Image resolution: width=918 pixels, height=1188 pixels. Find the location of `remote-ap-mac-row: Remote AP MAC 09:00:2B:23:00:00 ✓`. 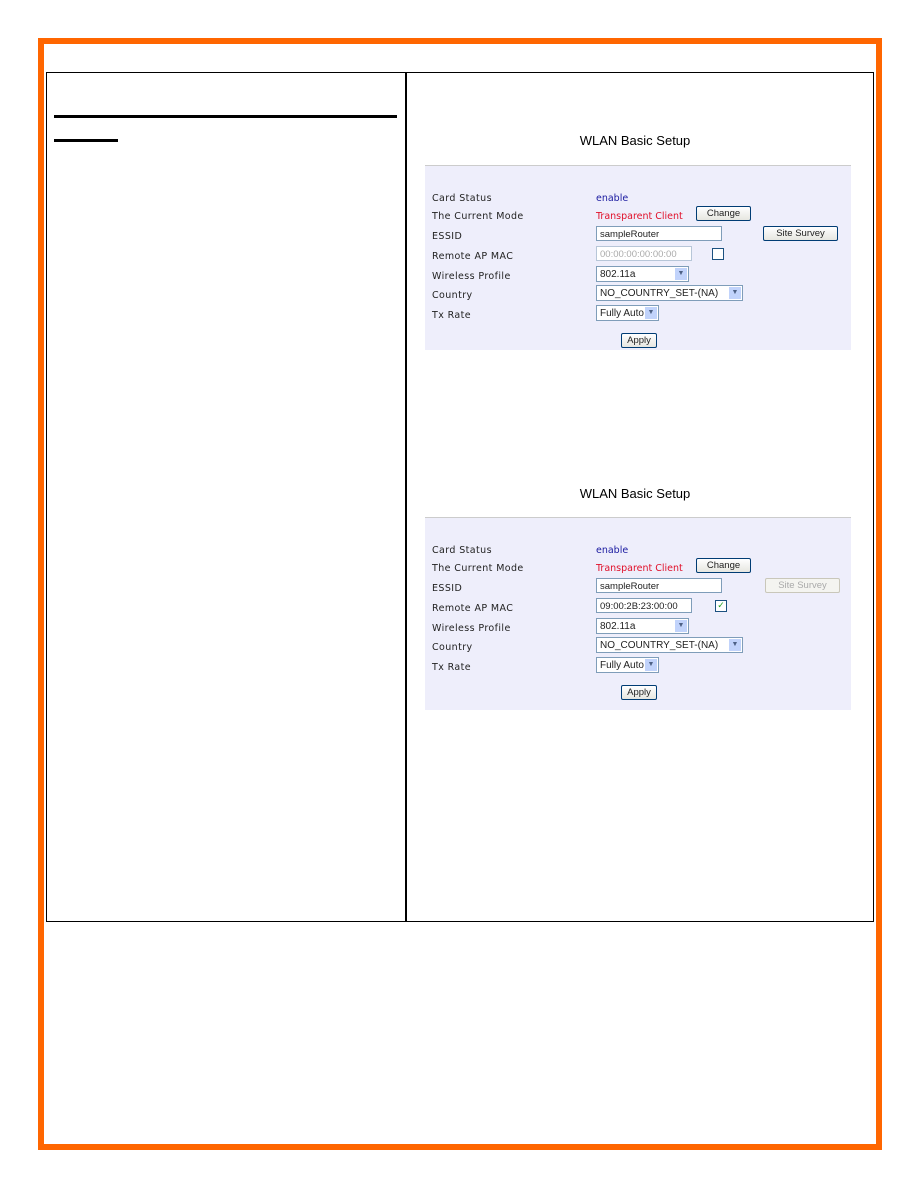

remote-ap-mac-row: Remote AP MAC 09:00:2B:23:00:00 ✓ is located at coordinates (638, 607).